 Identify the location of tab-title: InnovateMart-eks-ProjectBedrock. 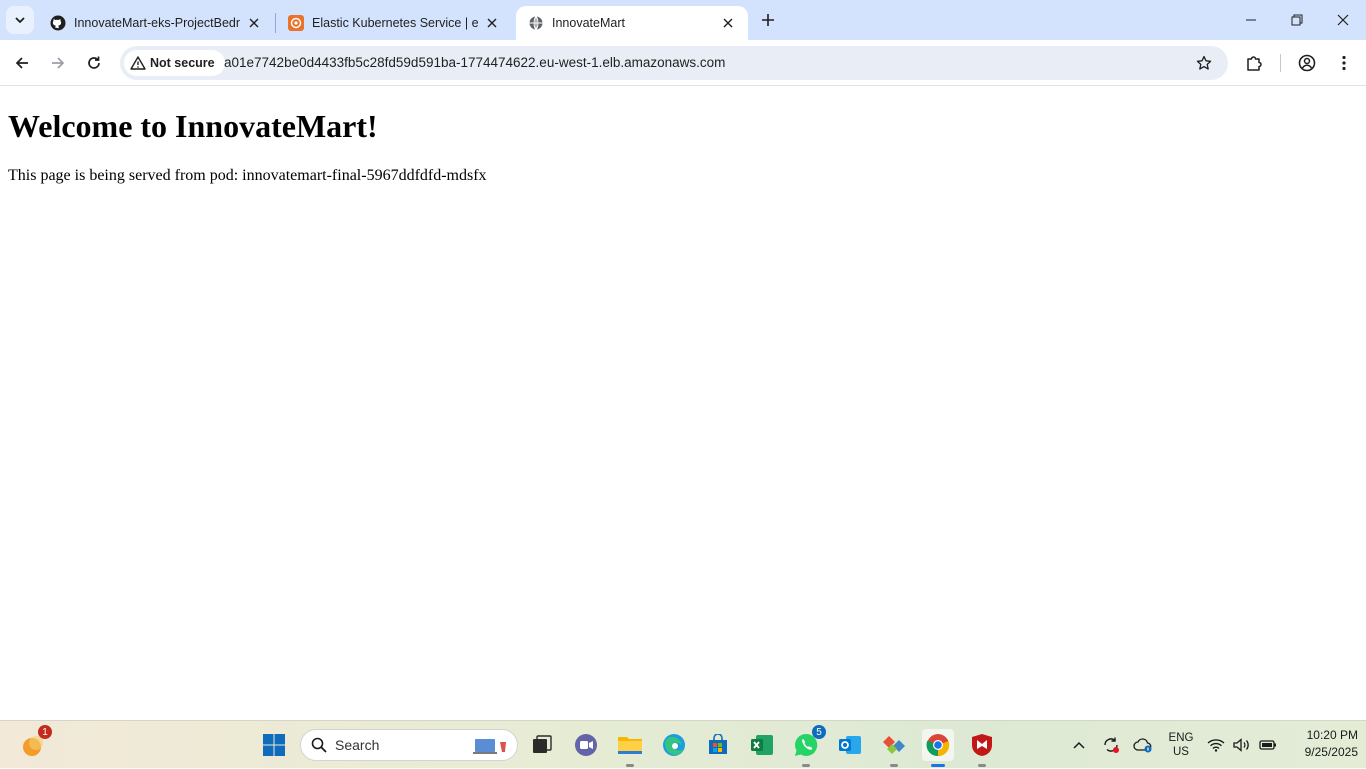
(157, 23).